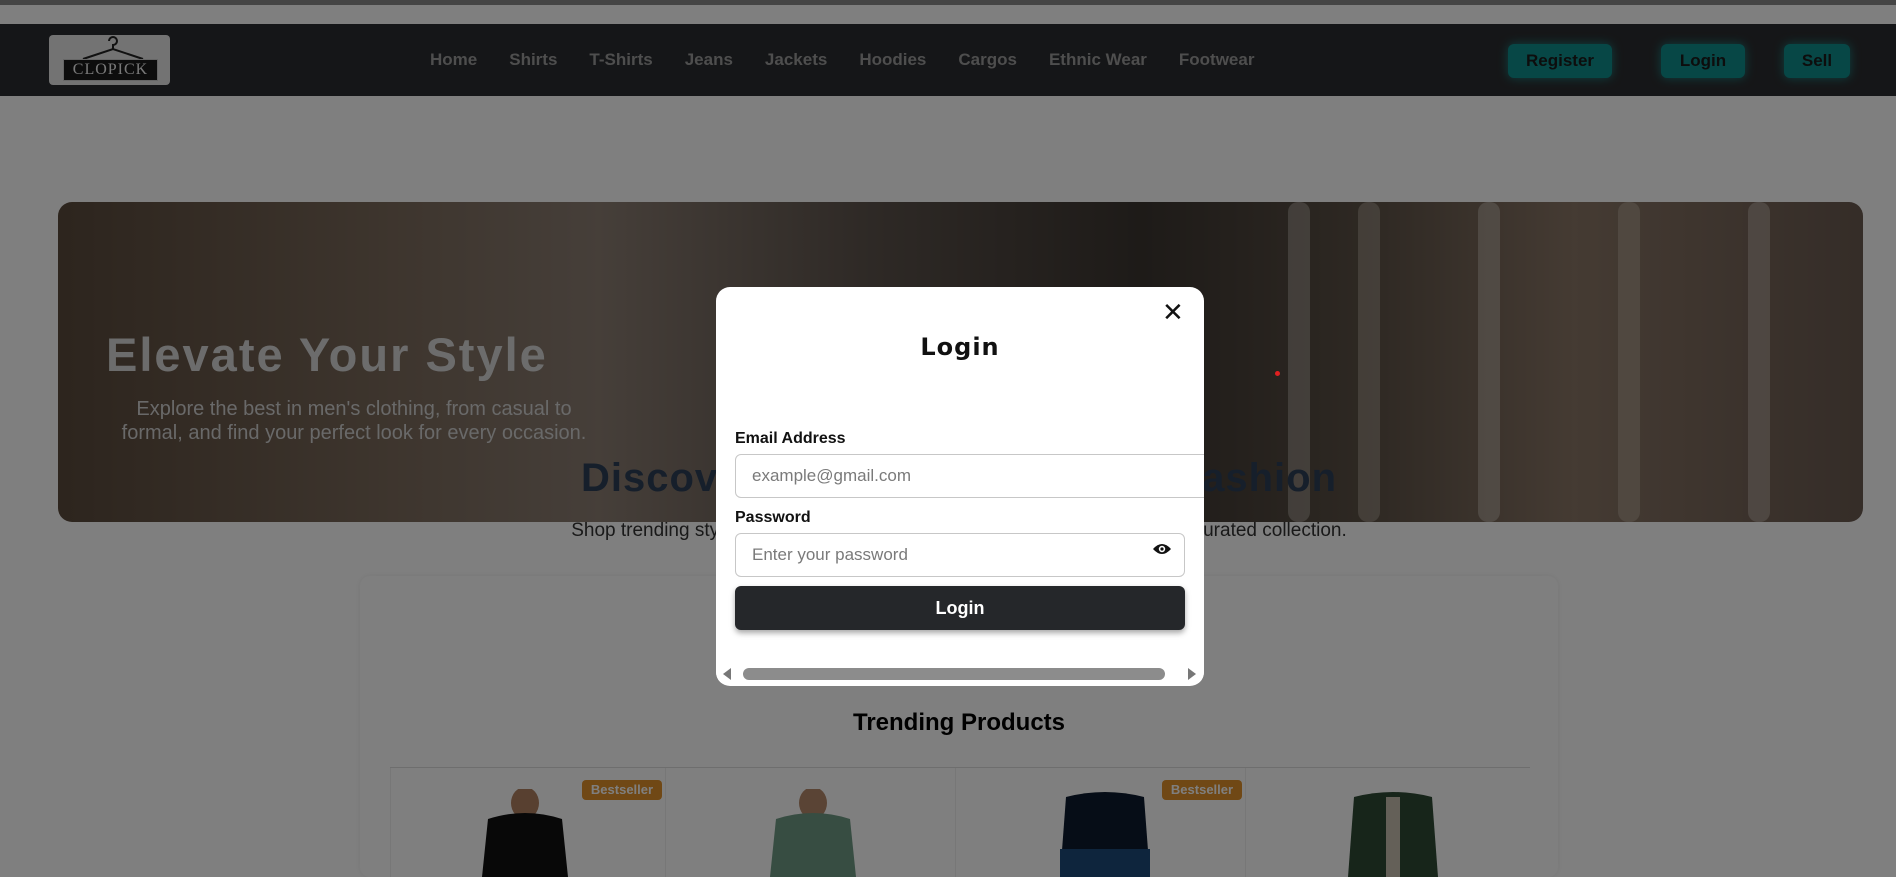  What do you see at coordinates (969, 476) in the screenshot?
I see `email-field` at bounding box center [969, 476].